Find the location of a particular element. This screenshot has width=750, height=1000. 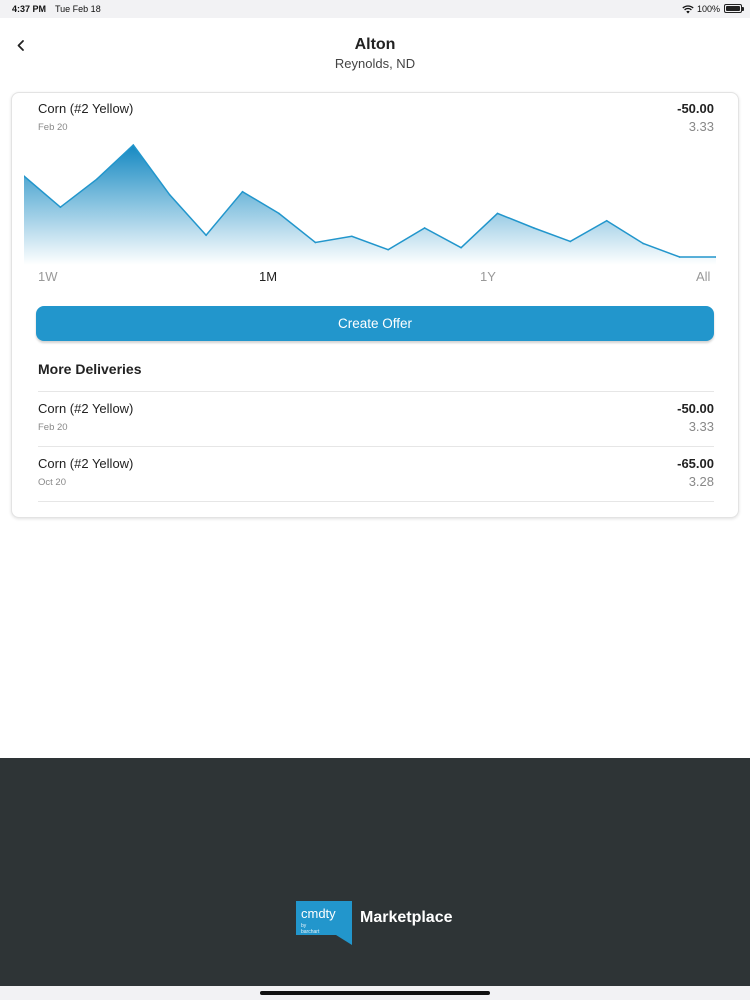

list-item: Corn (#2 Yellow) Oct 20 -65.00 3.28 is located at coordinates (376, 476).